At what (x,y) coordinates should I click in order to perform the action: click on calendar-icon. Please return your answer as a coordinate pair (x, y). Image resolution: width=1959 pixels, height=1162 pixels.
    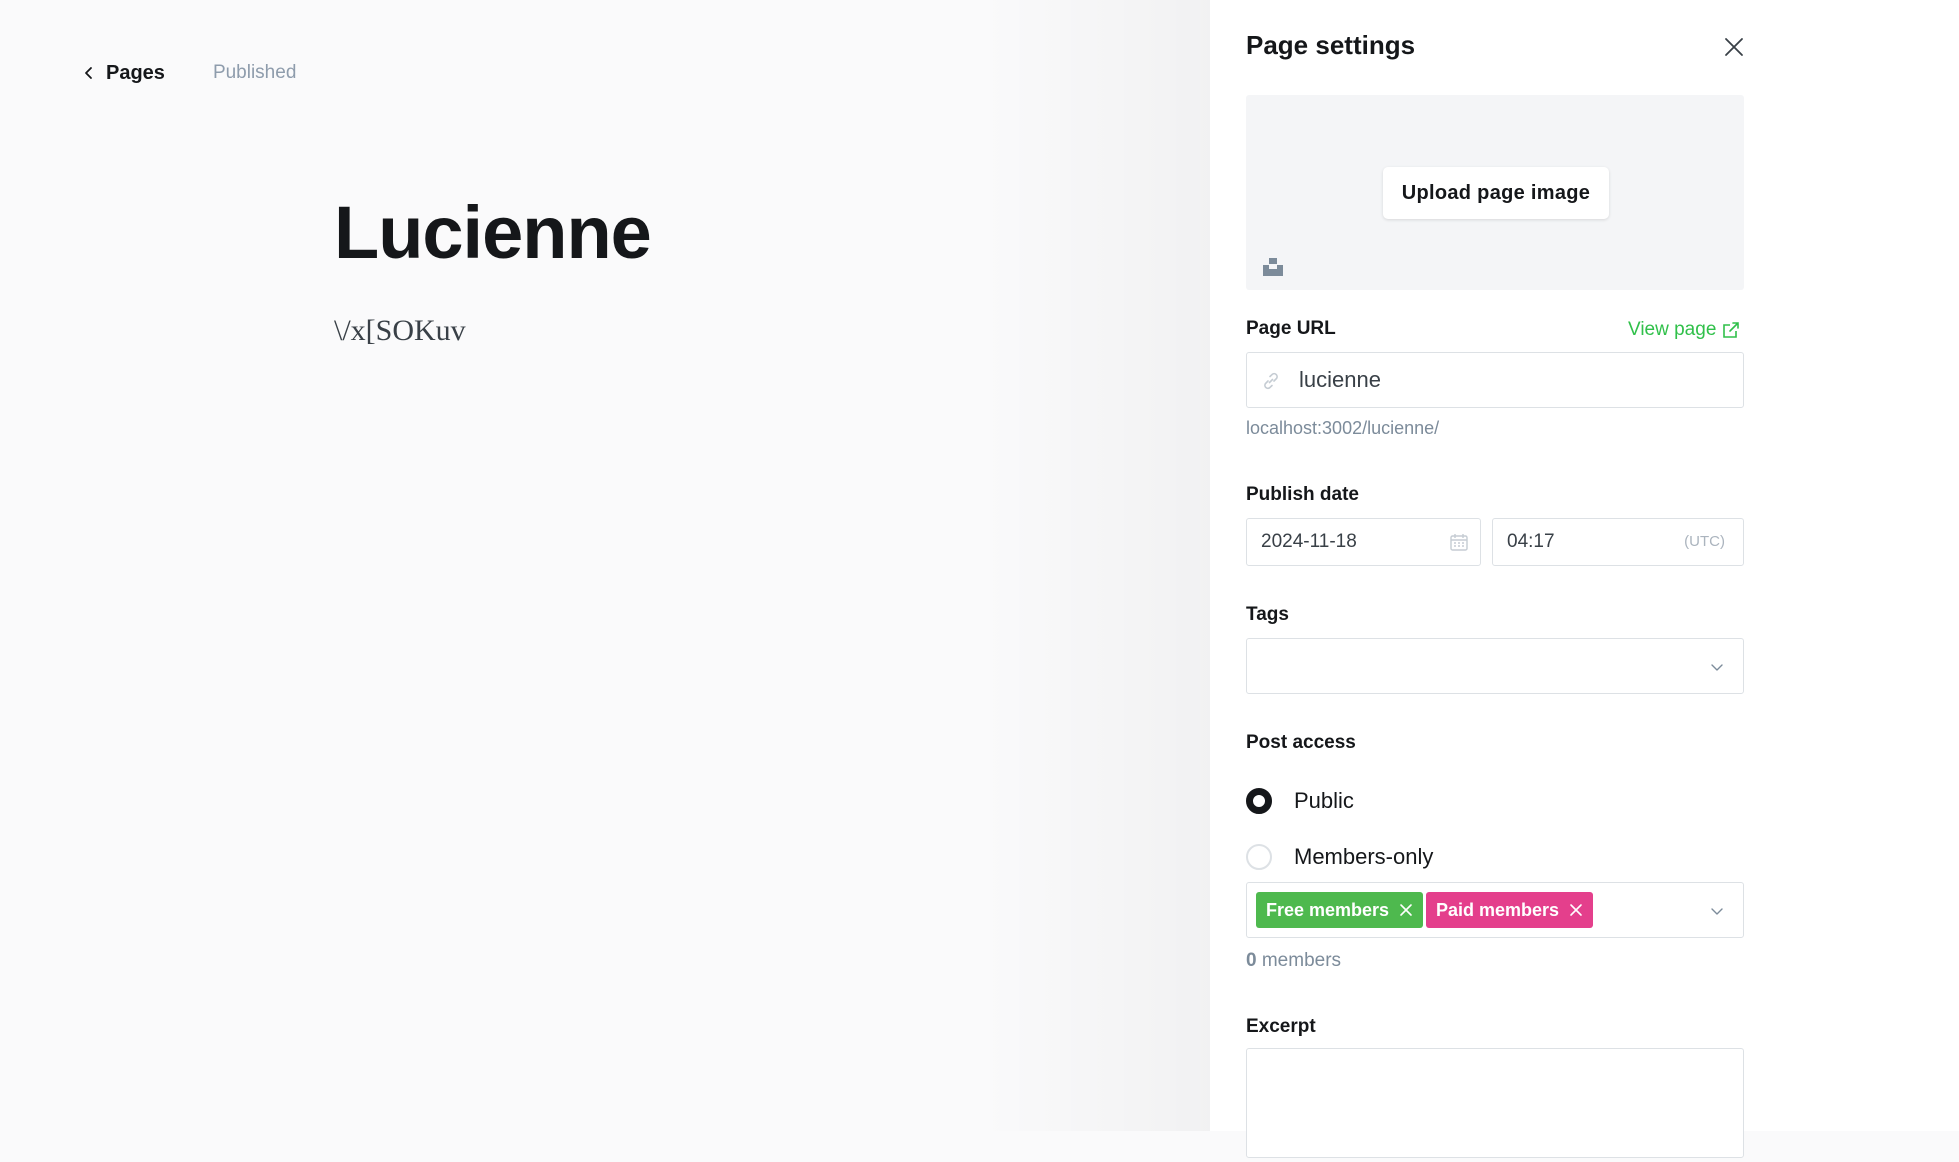
    Looking at the image, I should click on (1459, 542).